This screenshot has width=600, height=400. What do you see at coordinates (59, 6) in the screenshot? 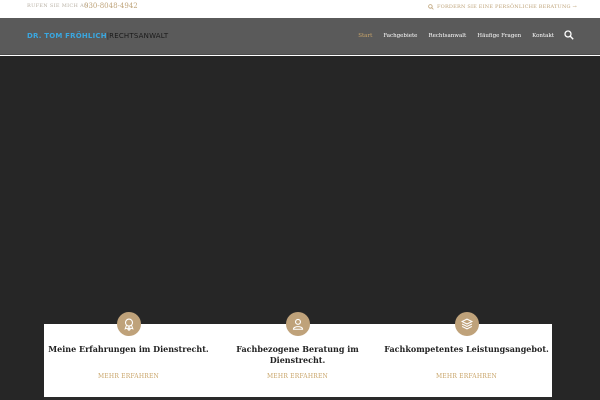
I see `call-label: Rufen Sie mich an:` at bounding box center [59, 6].